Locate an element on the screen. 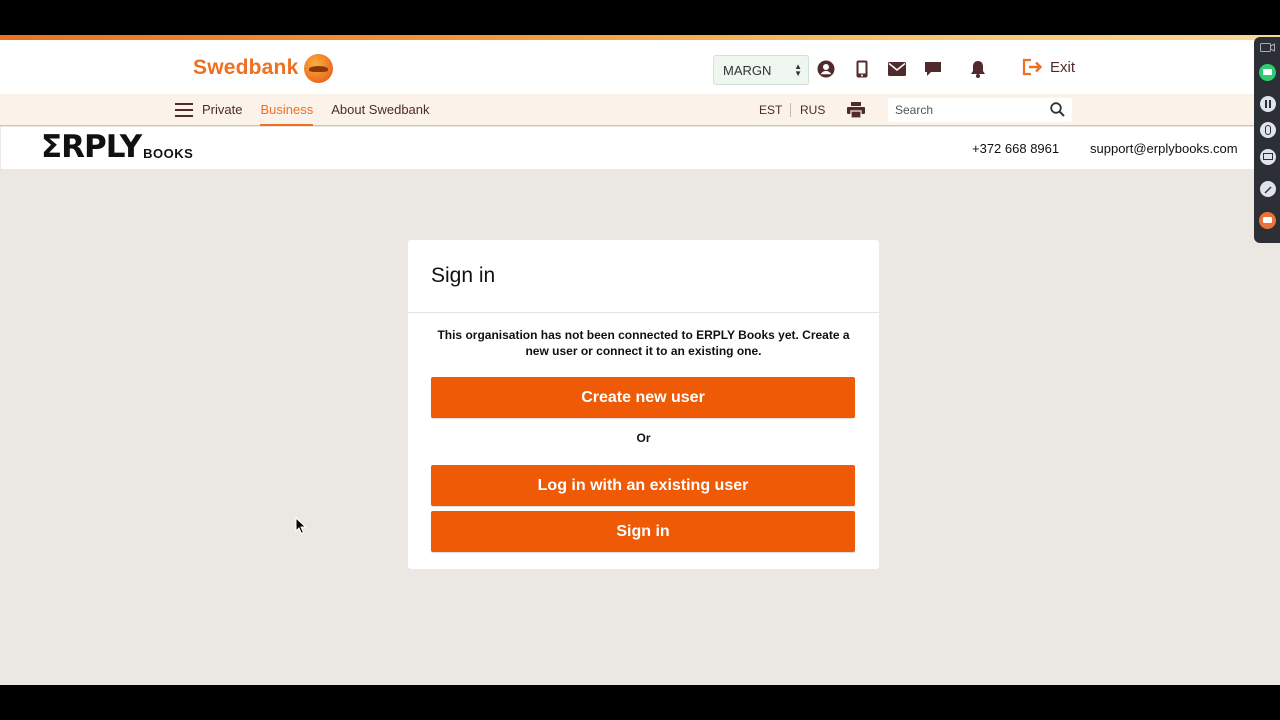 This screenshot has height=720, width=1280. select-arrows-icon: ▲ ▼ is located at coordinates (798, 70).